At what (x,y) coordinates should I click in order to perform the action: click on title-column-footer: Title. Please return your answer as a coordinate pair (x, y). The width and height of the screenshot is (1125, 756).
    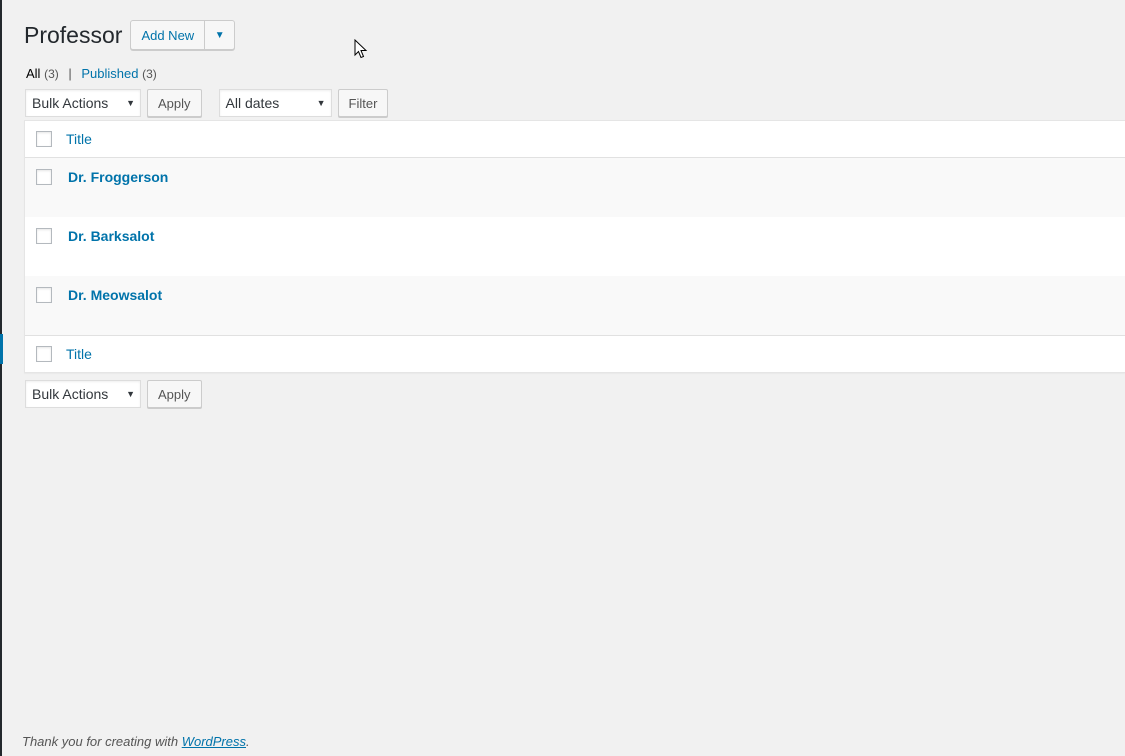
    Looking at the image, I should click on (79, 354).